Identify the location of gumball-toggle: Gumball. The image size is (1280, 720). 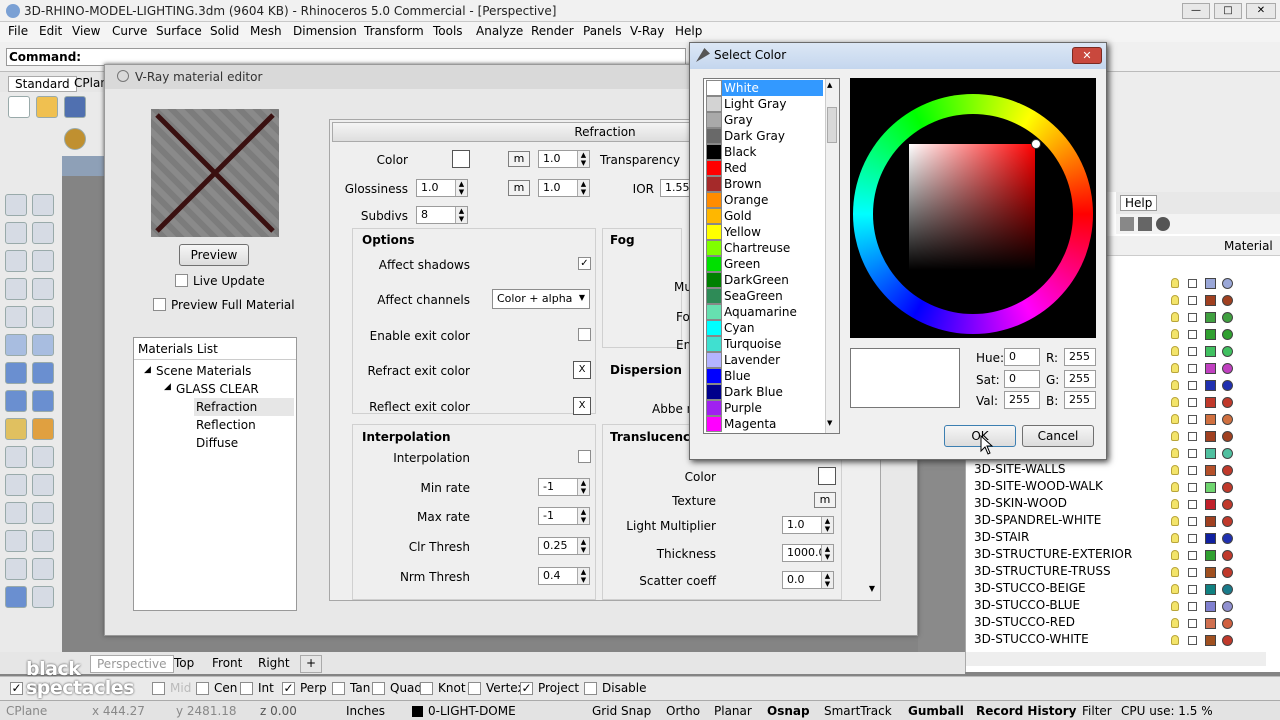
(936, 711).